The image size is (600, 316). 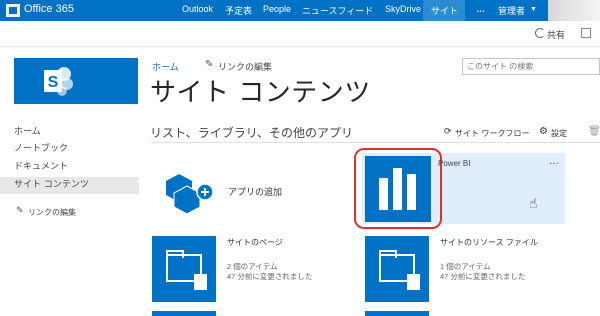 What do you see at coordinates (69, 132) in the screenshot?
I see `sidebar-item-home: ホーム` at bounding box center [69, 132].